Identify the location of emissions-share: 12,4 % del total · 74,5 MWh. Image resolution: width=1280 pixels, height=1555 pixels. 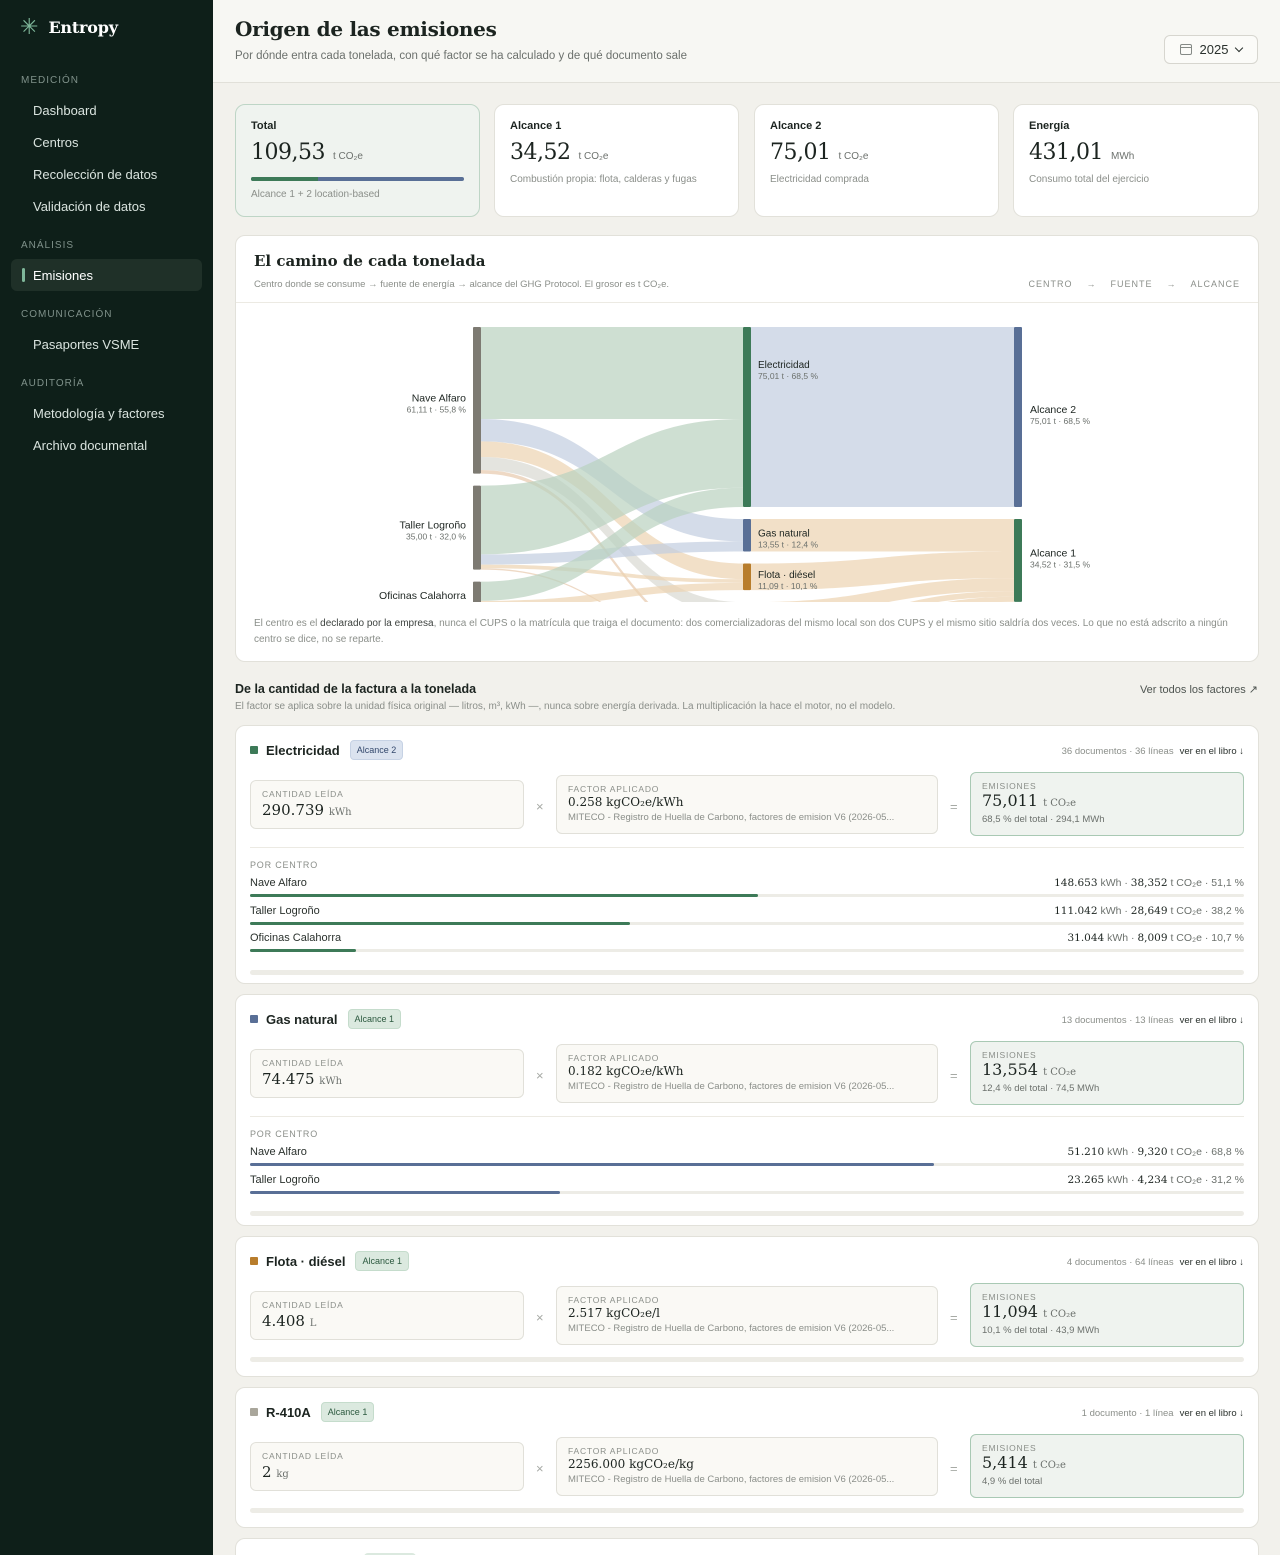
(1041, 1088).